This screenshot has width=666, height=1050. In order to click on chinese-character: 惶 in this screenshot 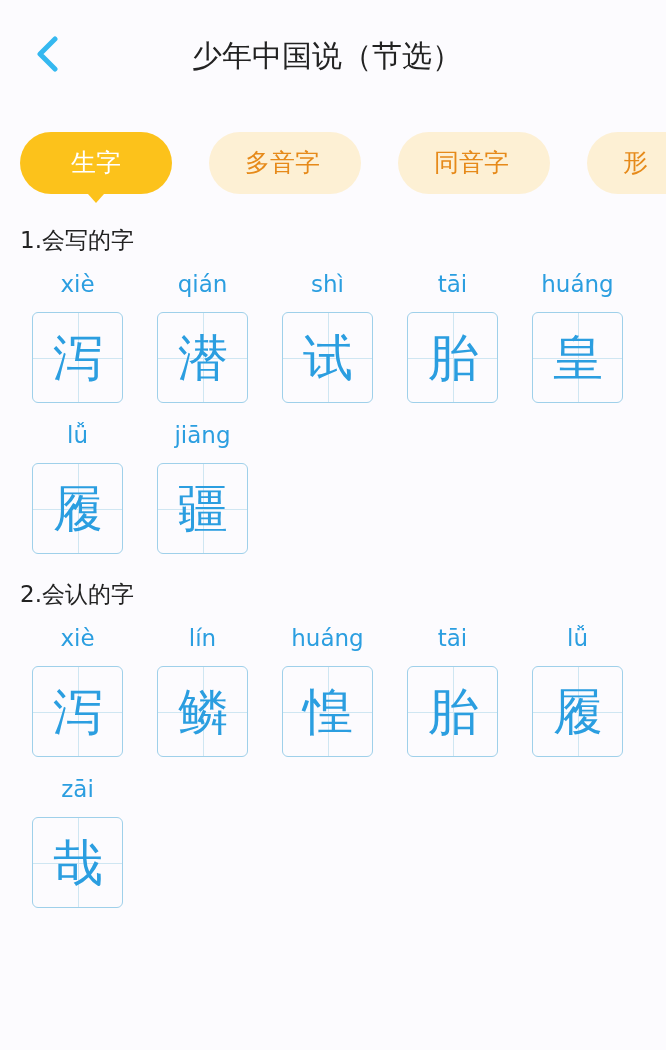, I will do `click(327, 711)`.